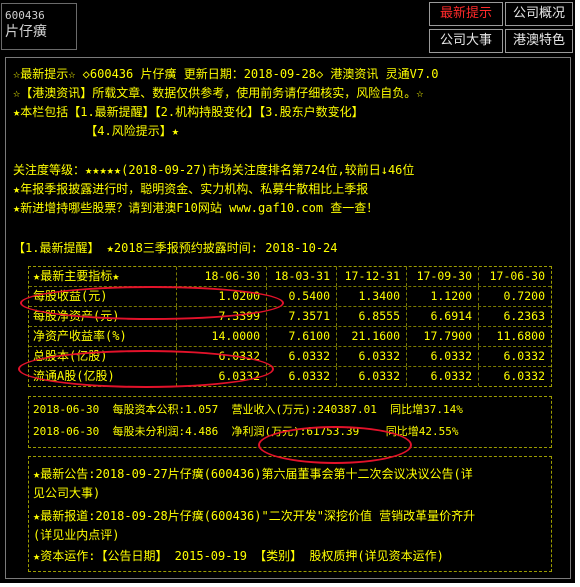 The image size is (580, 587). What do you see at coordinates (188, 112) in the screenshot?
I see `intro-contents: ★本栏包括【1.最新提醒】【2.机构持股变化】【3.股东户数变化】` at bounding box center [188, 112].